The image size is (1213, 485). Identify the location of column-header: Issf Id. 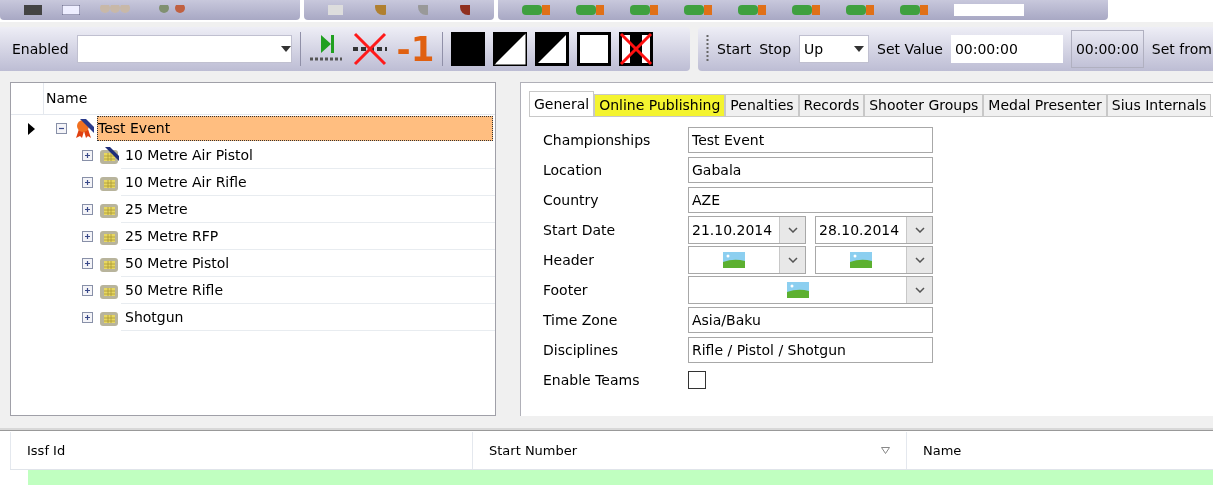
(241, 450).